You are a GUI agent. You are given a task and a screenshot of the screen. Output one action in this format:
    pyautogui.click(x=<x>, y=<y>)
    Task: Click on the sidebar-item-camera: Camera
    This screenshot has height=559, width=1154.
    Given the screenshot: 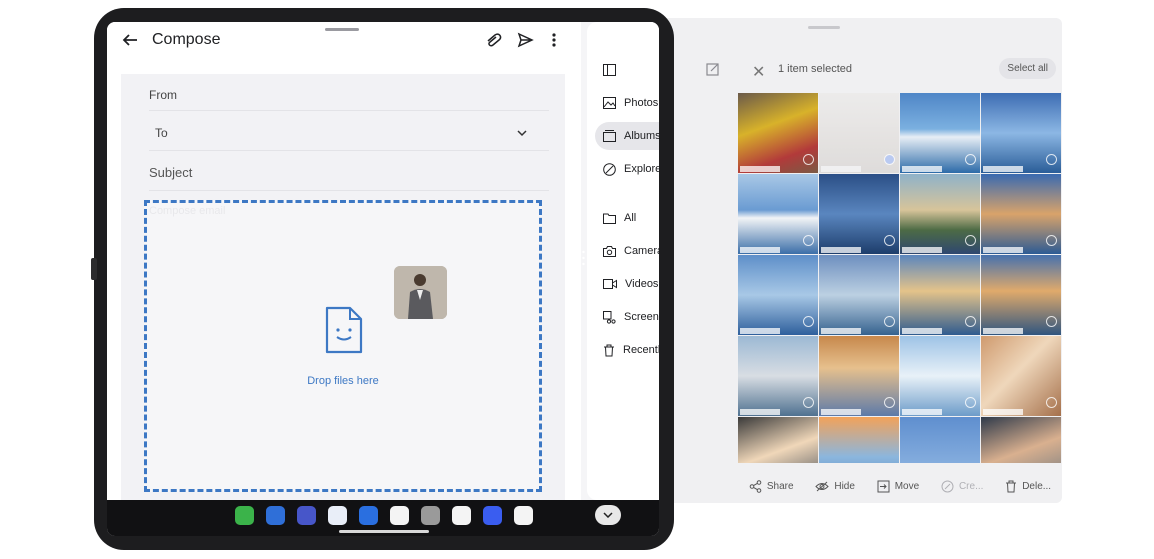 What is the action you would take?
    pyautogui.click(x=627, y=251)
    